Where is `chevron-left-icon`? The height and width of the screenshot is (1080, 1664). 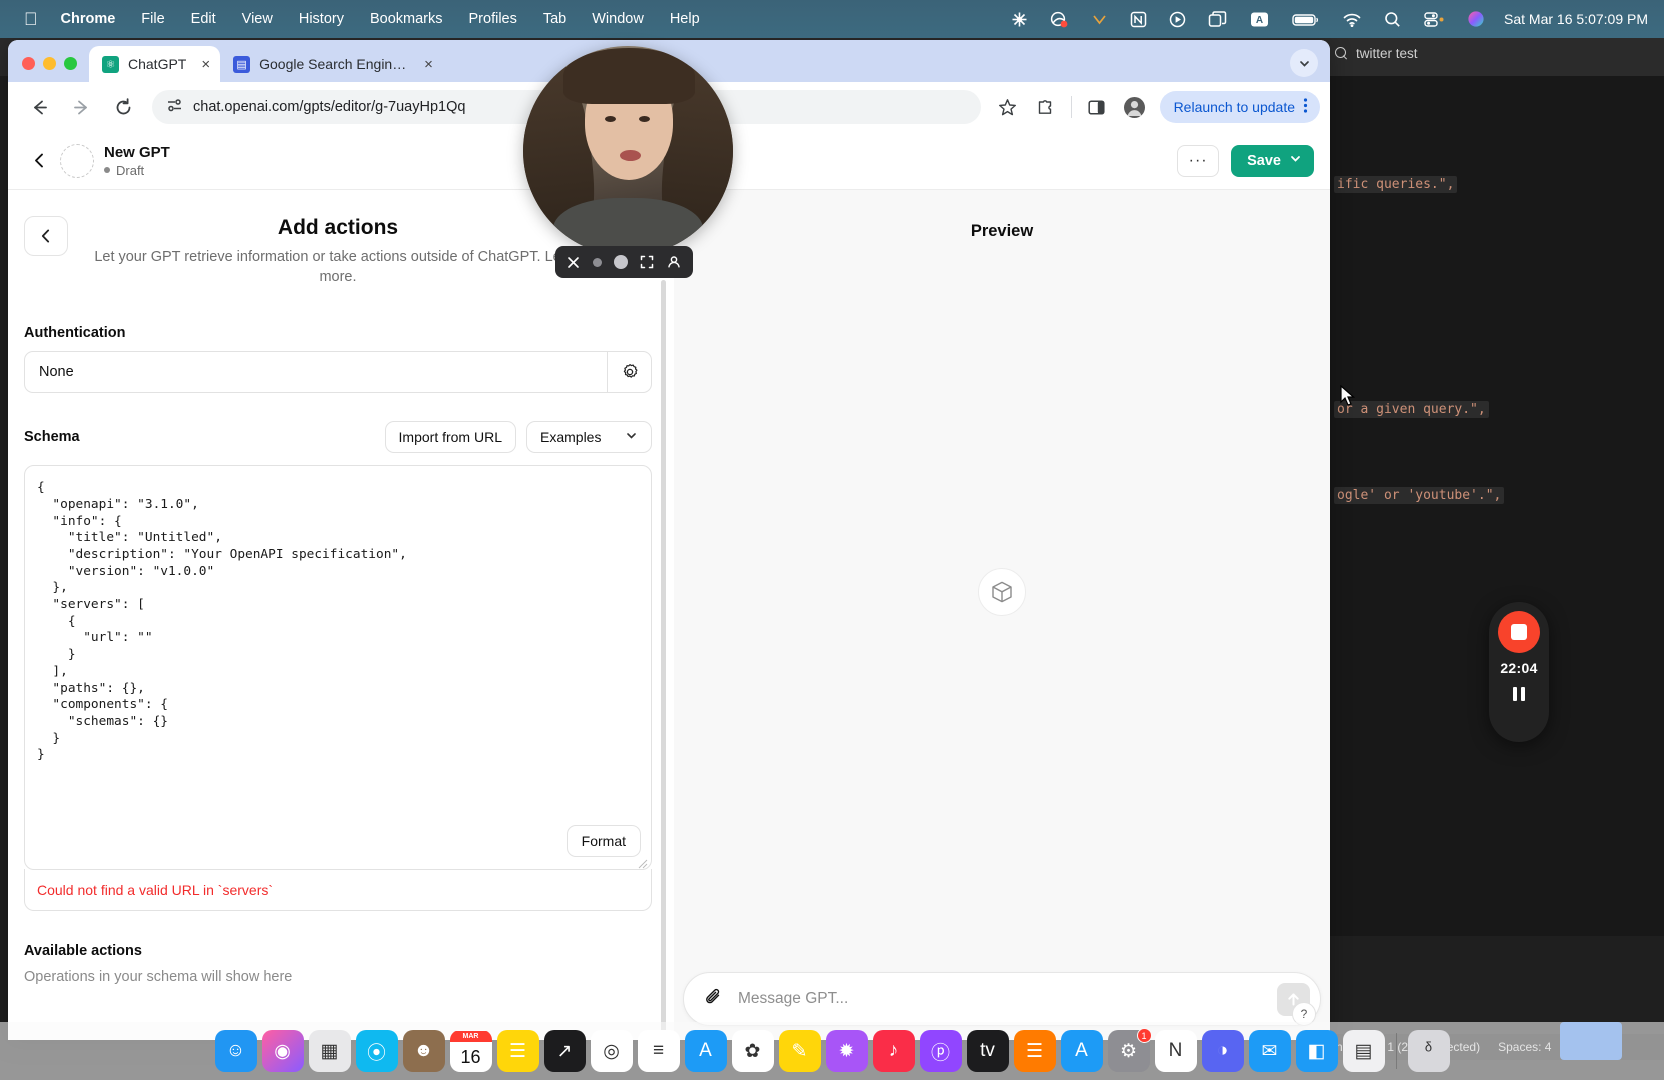
chevron-left-icon is located at coordinates (39, 161).